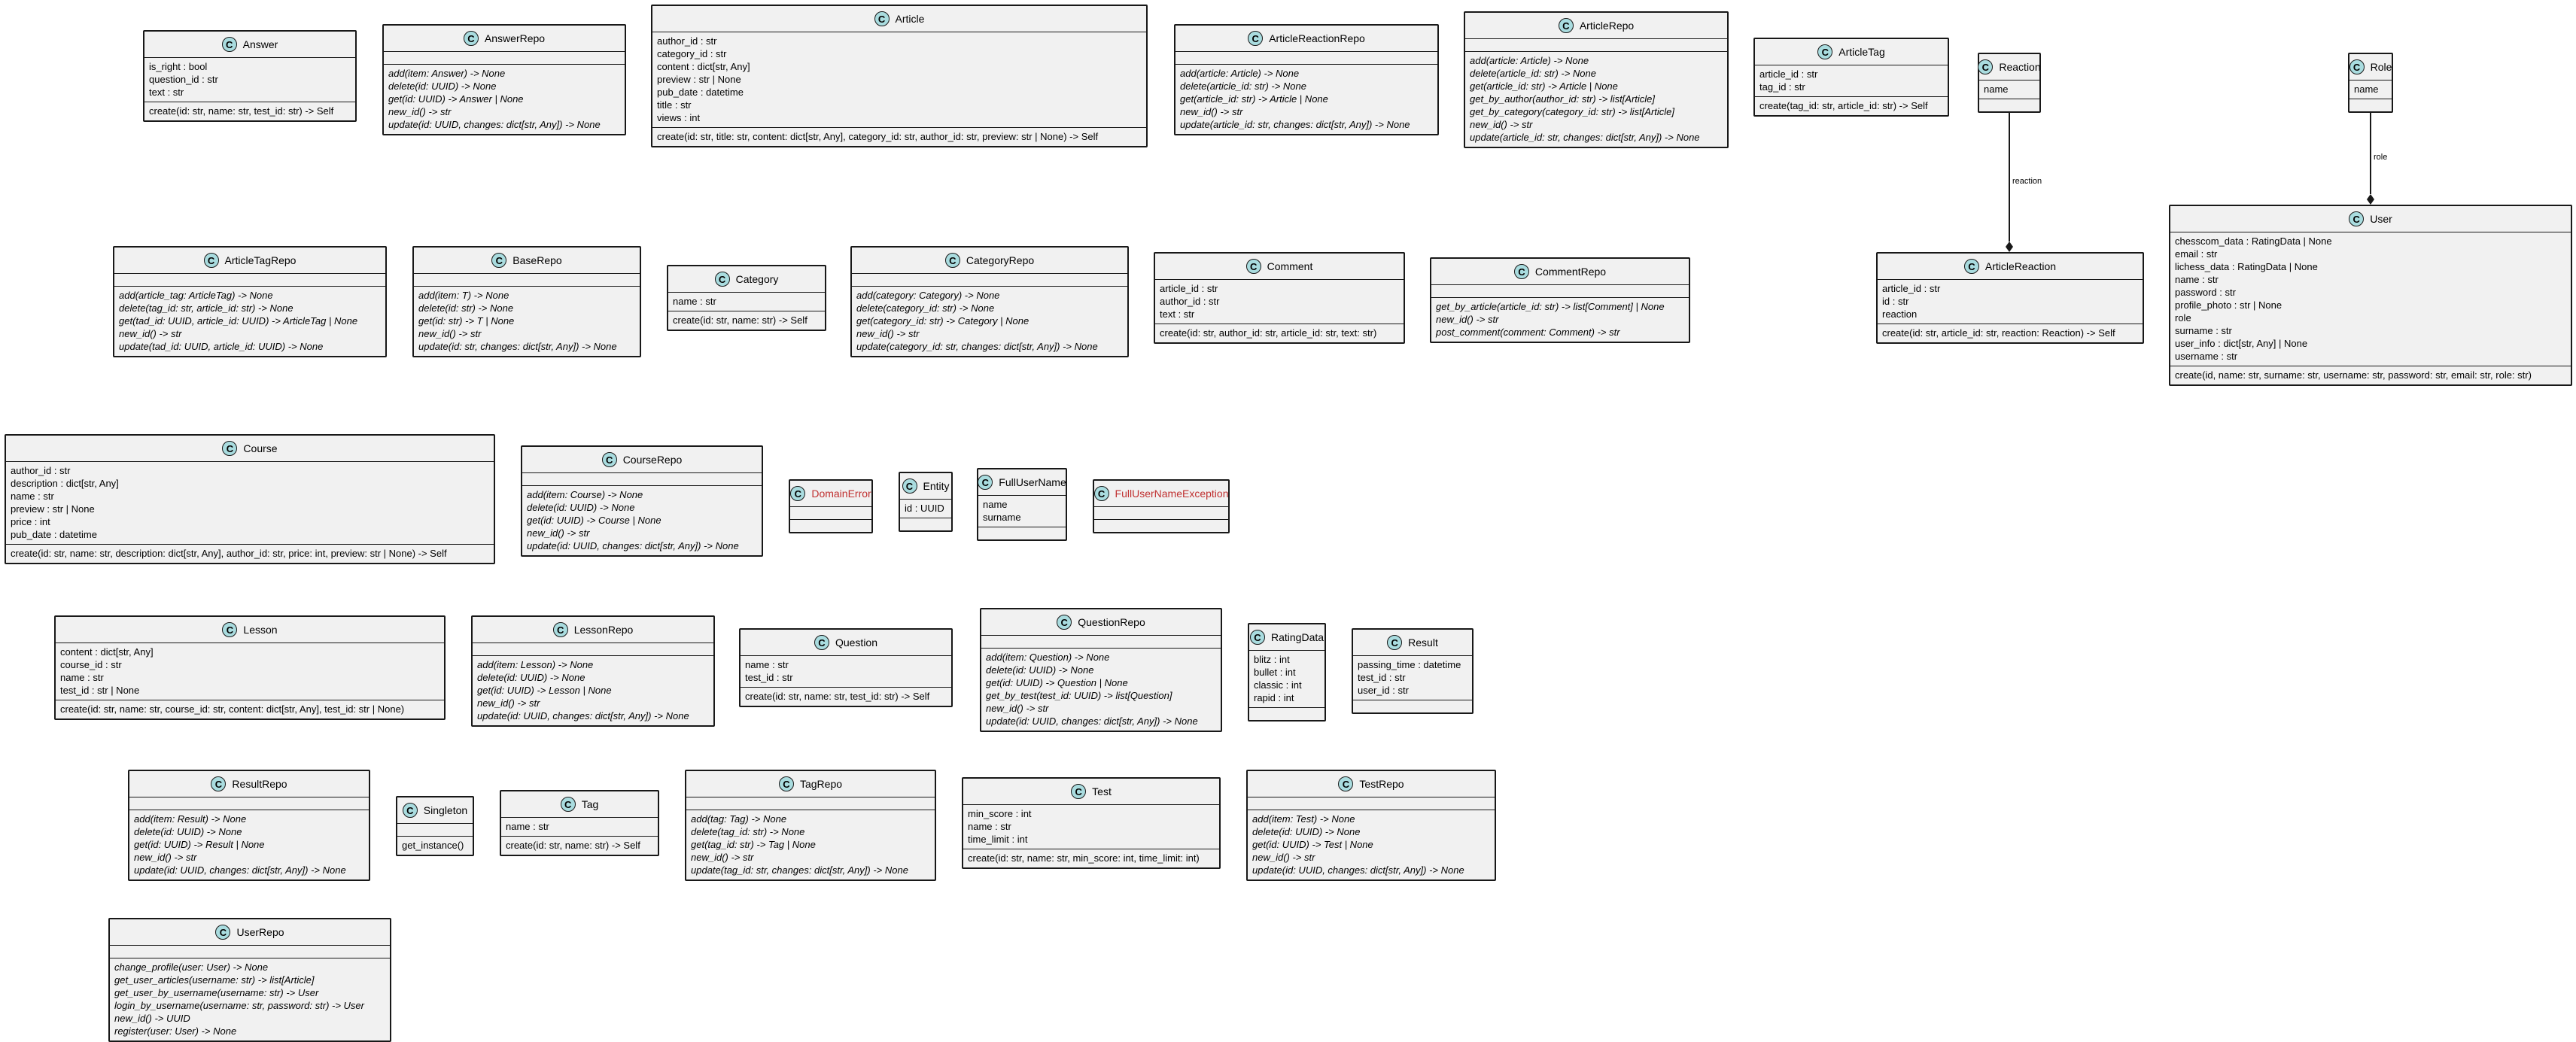  Describe the element at coordinates (1317, 38) in the screenshot. I see `class-name: ArticleReactionRepo` at that location.